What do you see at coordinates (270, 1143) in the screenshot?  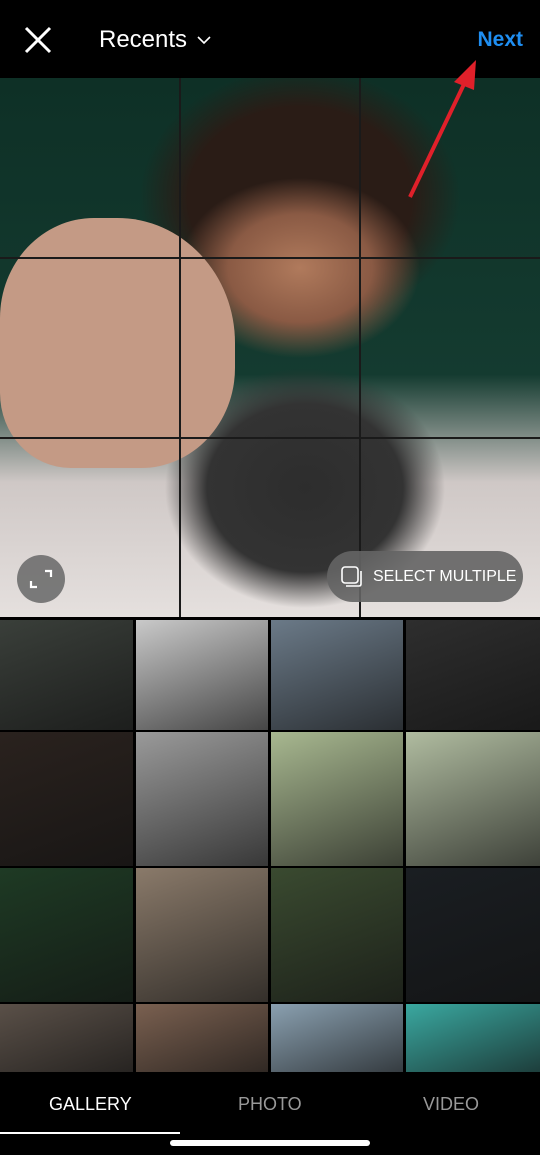 I see `home-indicator` at bounding box center [270, 1143].